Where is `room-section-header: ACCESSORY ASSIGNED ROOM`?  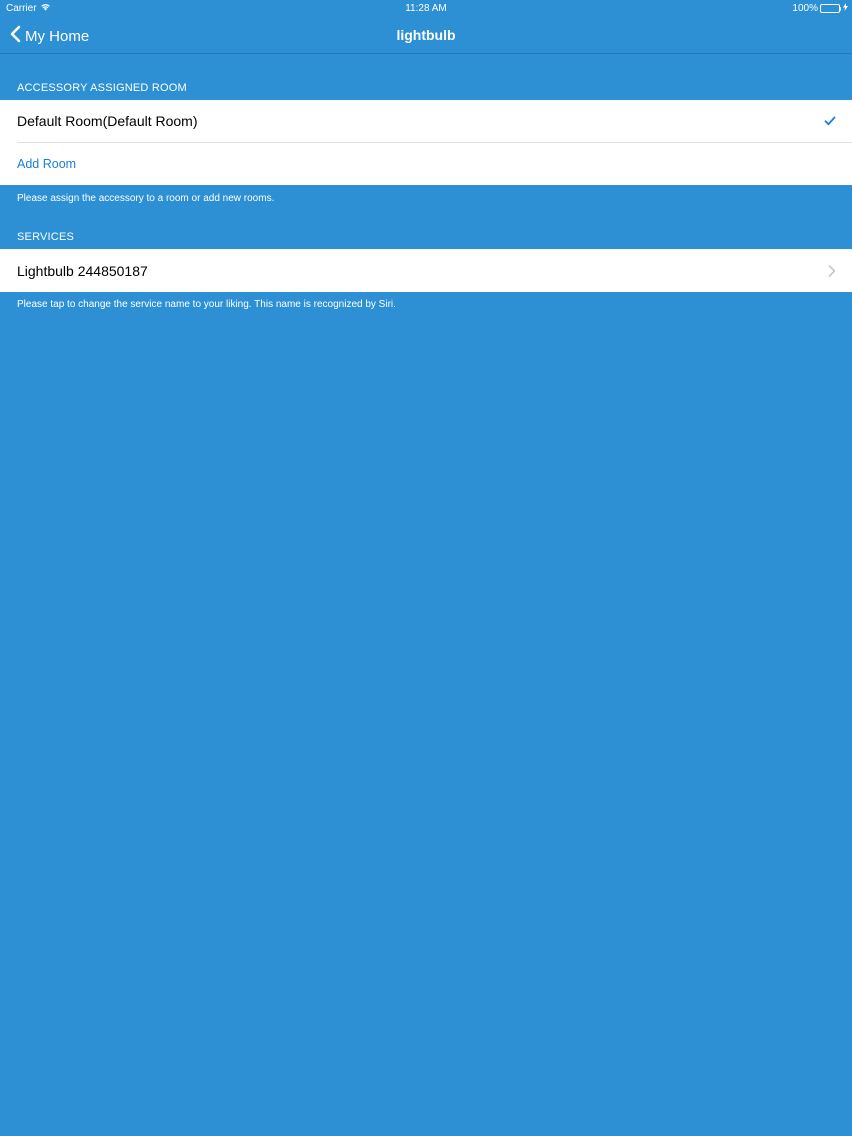
room-section-header: ACCESSORY ASSIGNED ROOM is located at coordinates (102, 88).